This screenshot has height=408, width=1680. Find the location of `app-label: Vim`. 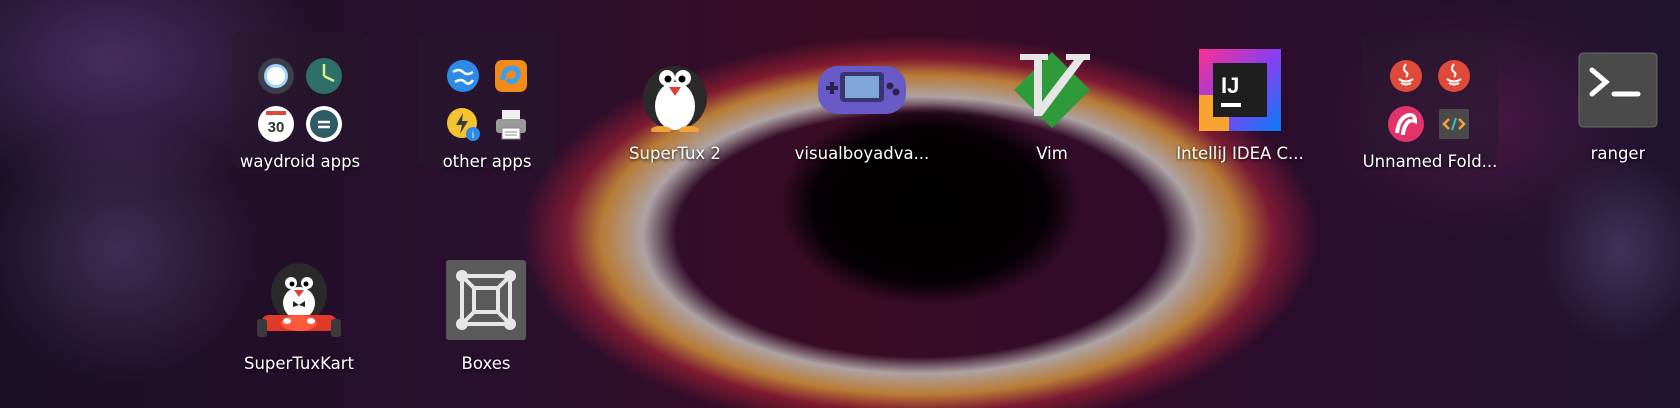

app-label: Vim is located at coordinates (1052, 153).